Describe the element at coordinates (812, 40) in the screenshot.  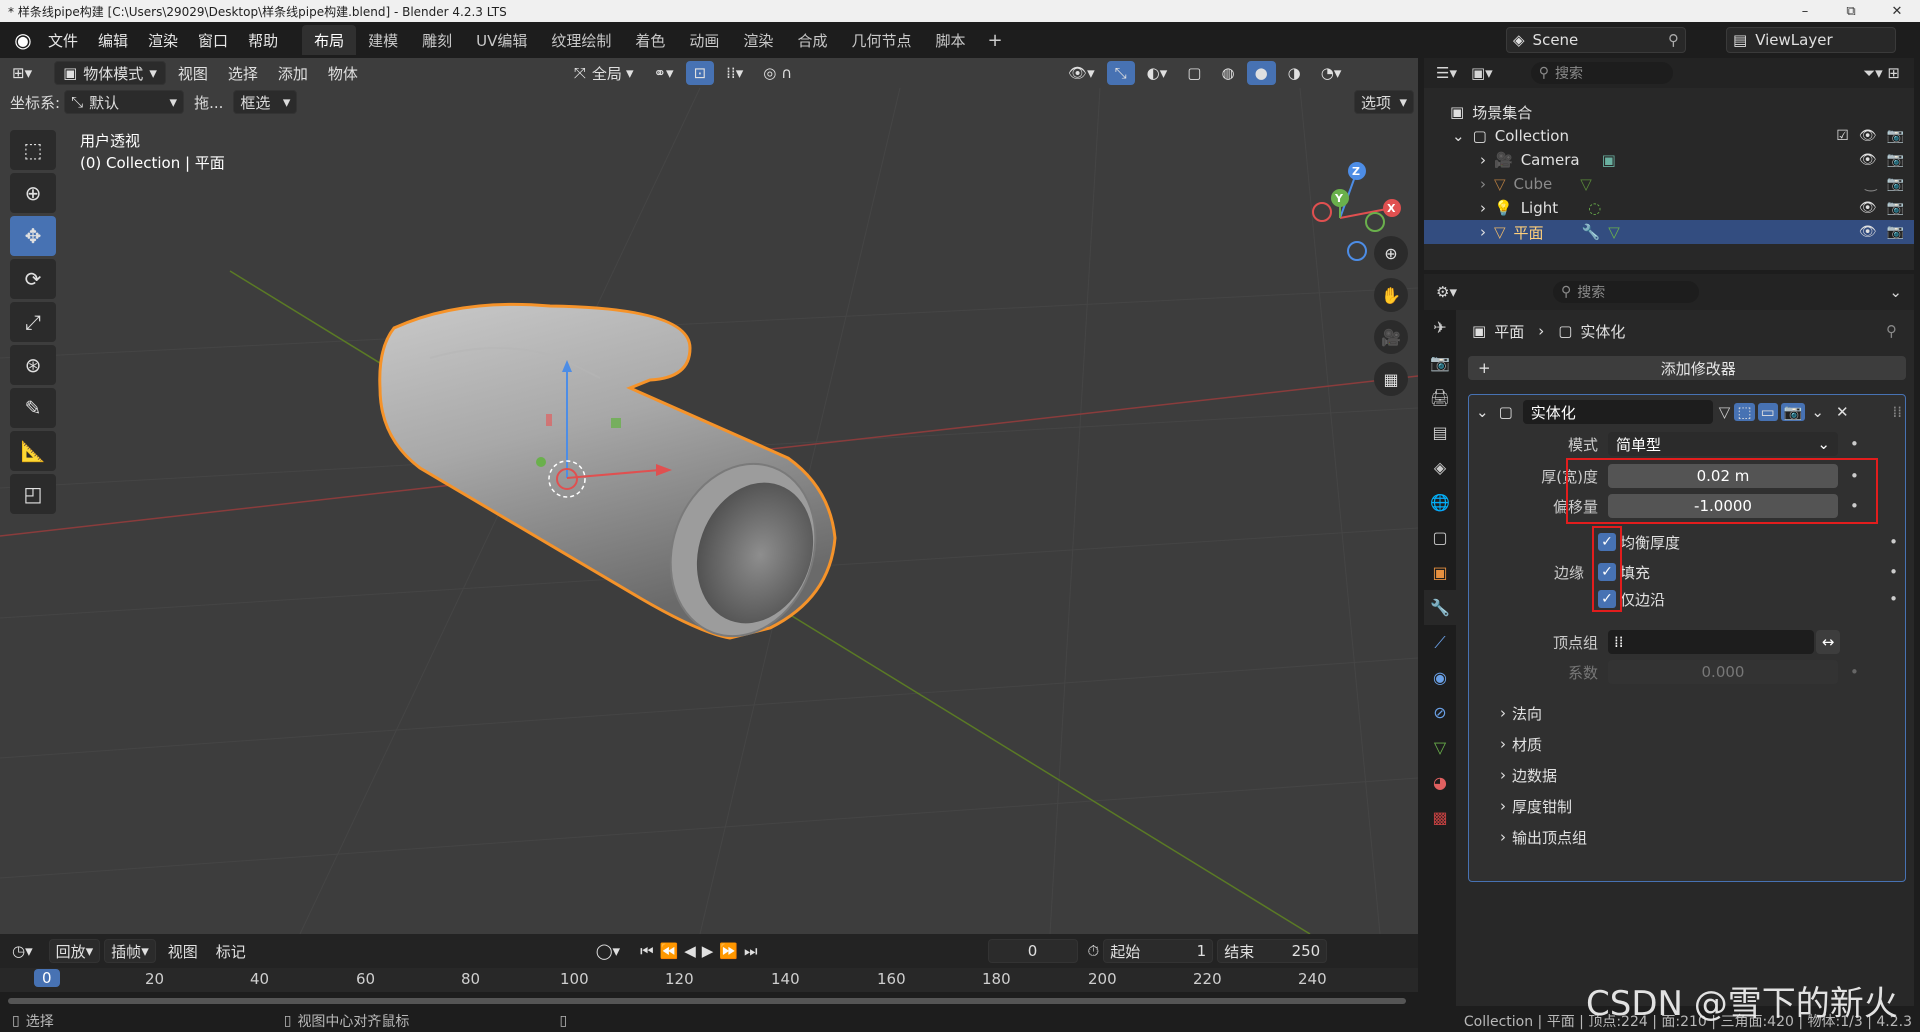
I see `tab-compositing: 合成` at that location.